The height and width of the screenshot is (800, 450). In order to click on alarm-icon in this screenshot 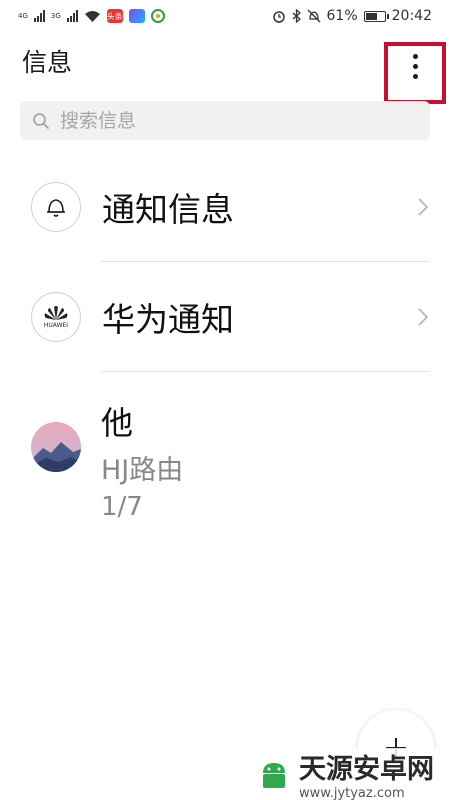, I will do `click(278, 17)`.